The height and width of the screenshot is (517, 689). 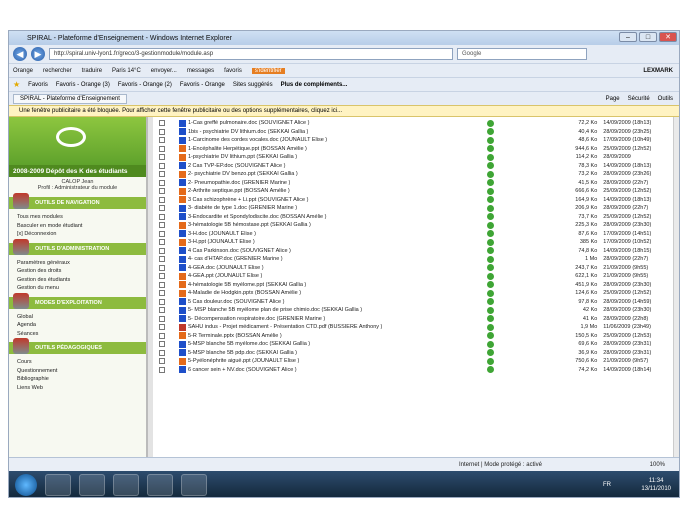 What do you see at coordinates (337, 166) in the screenshot?
I see `file-name-link: 2 Cas TVP-EP.doc (SOUVIGNET Alice )` at bounding box center [337, 166].